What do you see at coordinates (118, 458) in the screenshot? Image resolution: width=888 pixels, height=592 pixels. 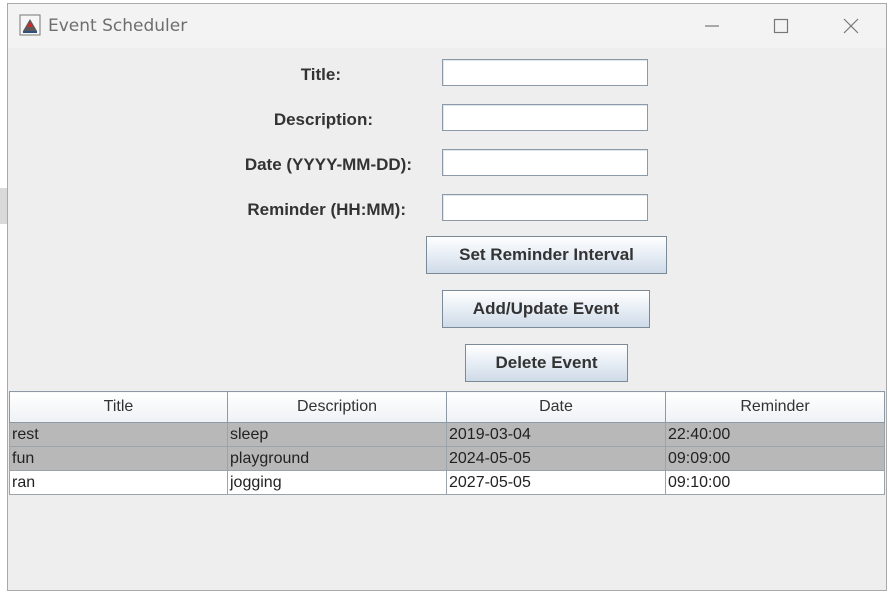 I see `cell-title: fun` at bounding box center [118, 458].